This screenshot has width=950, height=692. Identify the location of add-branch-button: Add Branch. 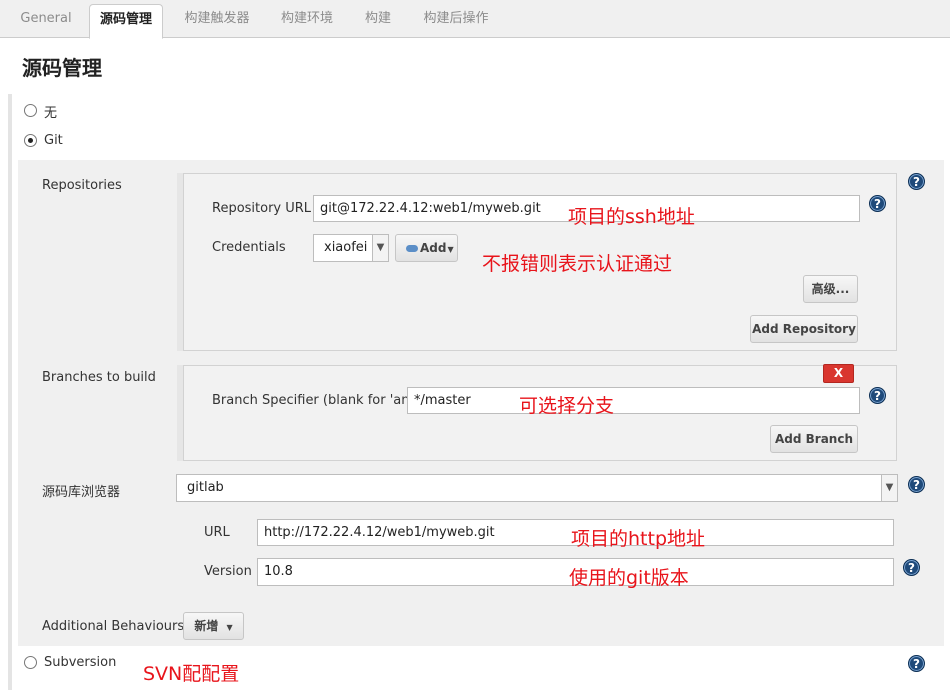
(814, 439).